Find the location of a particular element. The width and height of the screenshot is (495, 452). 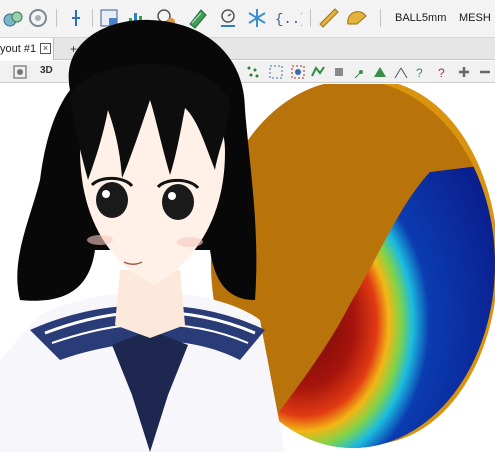

tab-layout-1: yout #1 × is located at coordinates (27, 49).